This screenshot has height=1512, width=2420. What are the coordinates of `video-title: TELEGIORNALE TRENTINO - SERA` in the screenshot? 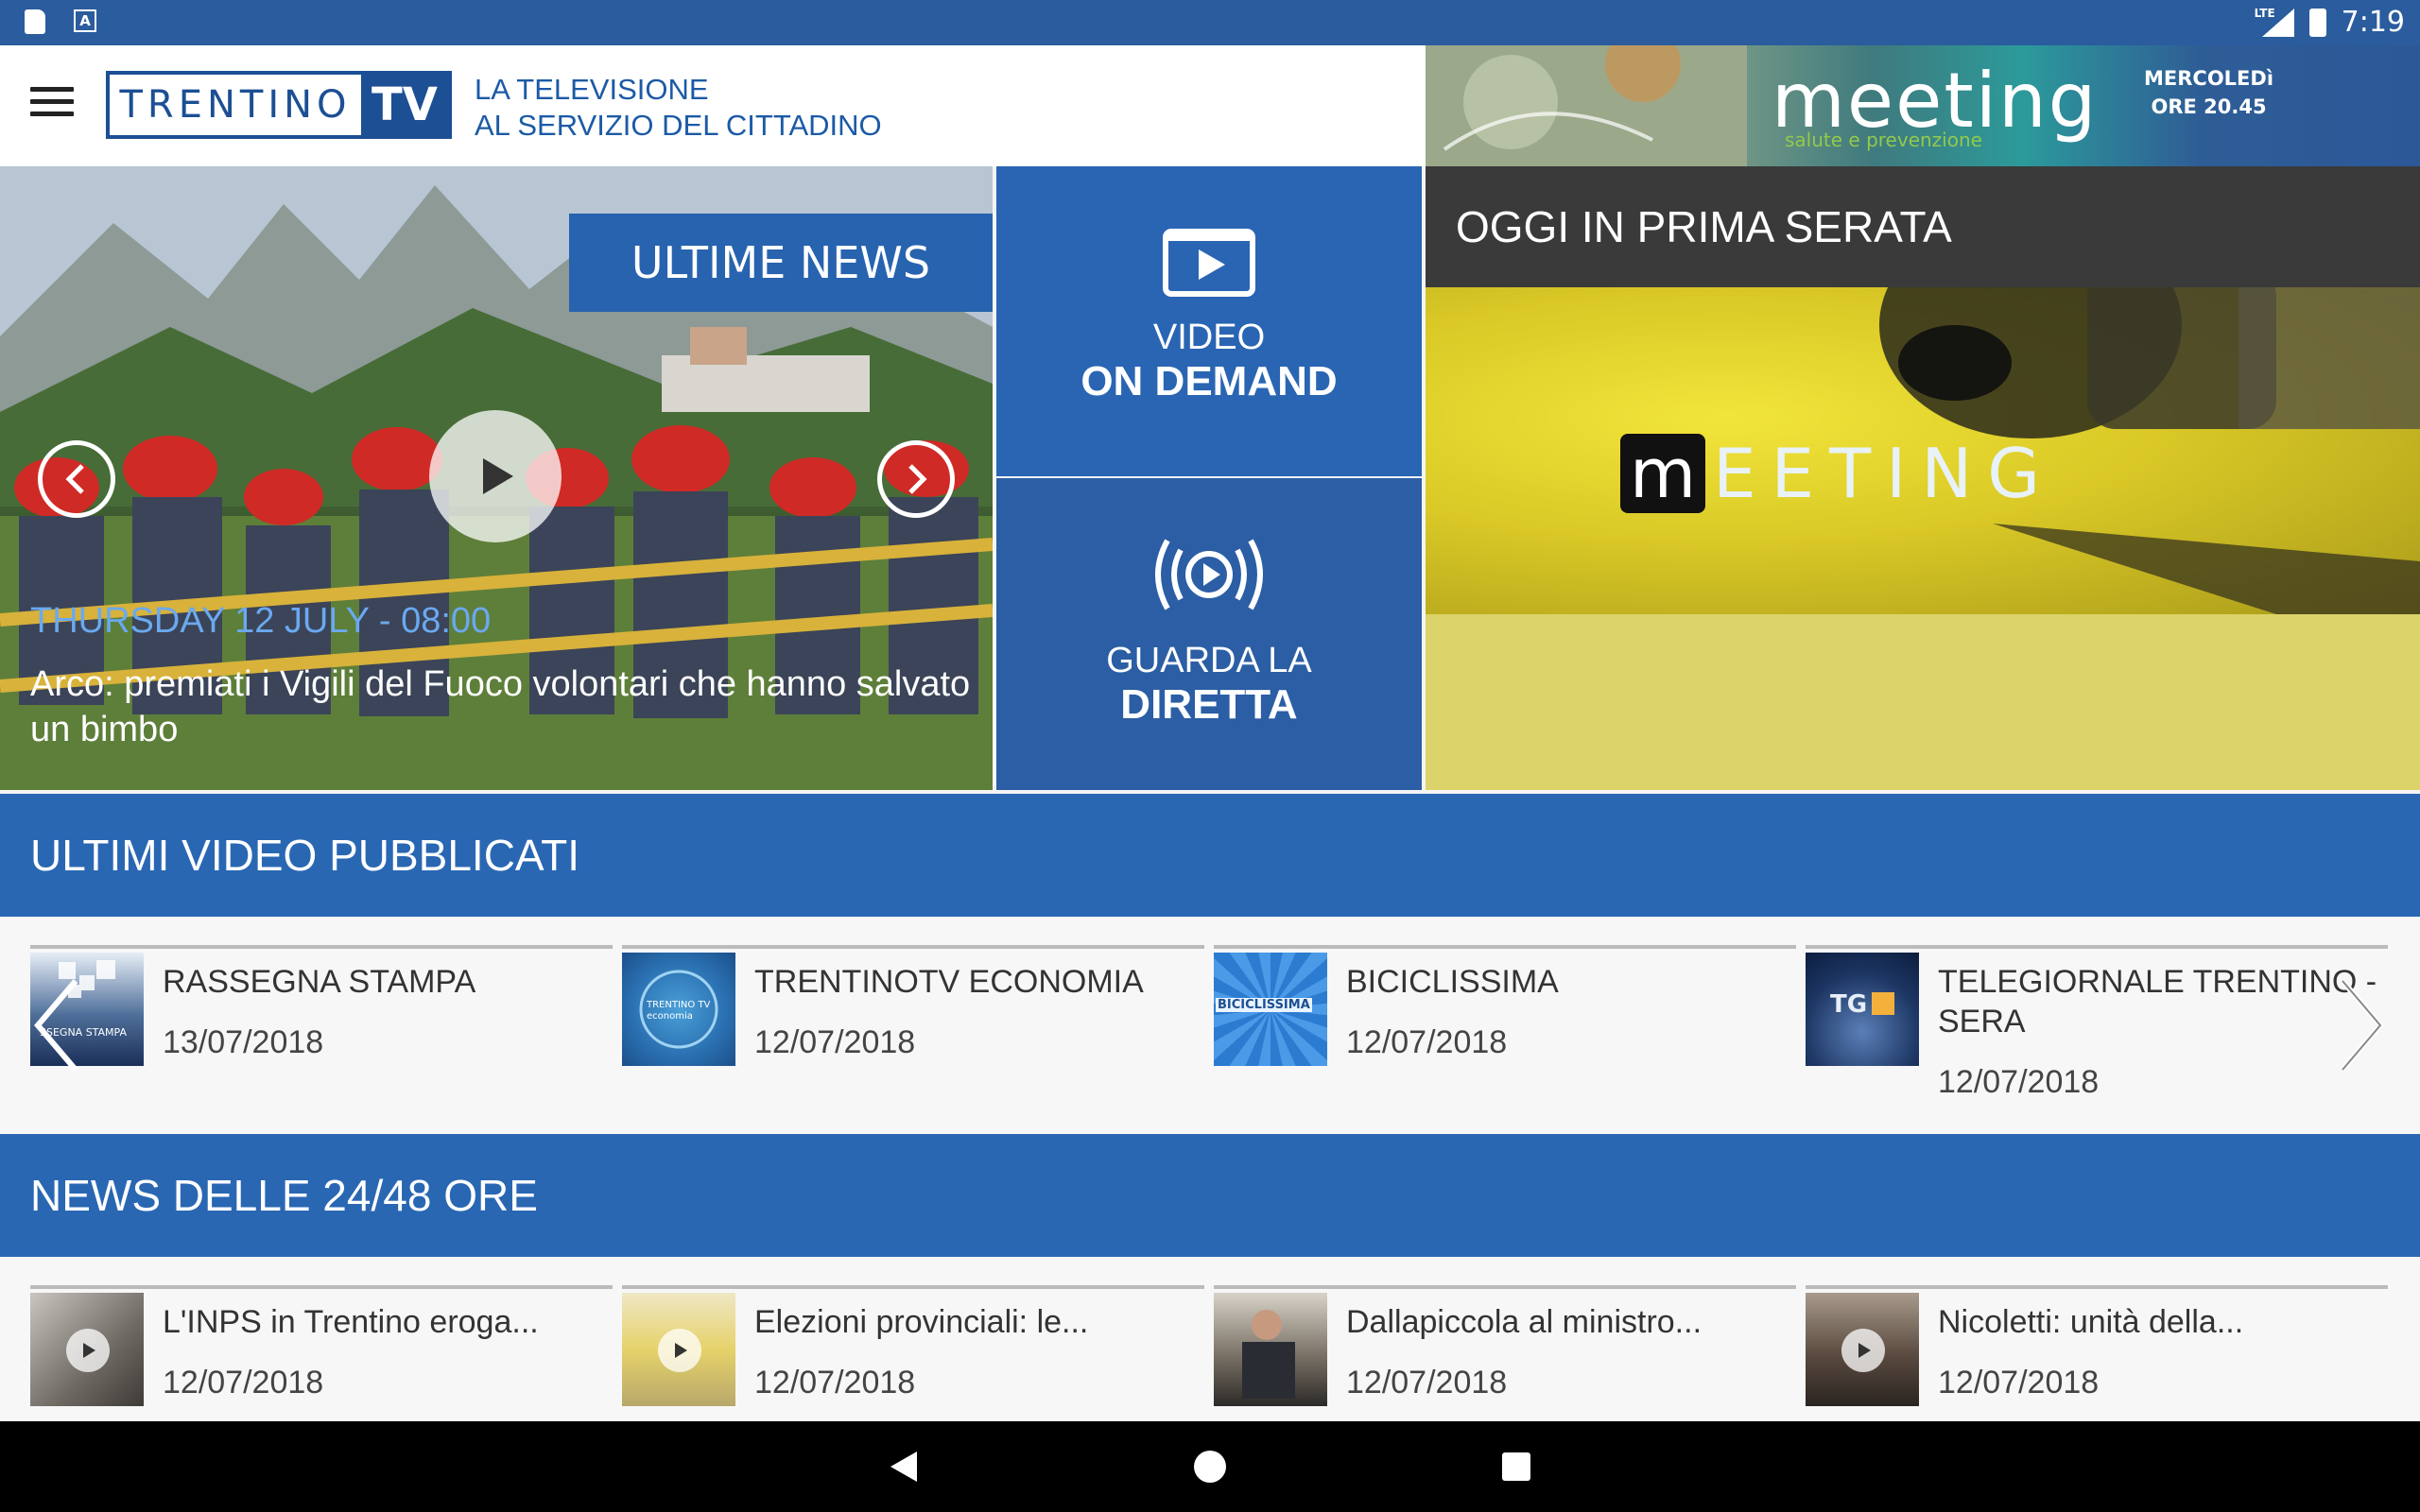 It's located at (2157, 1002).